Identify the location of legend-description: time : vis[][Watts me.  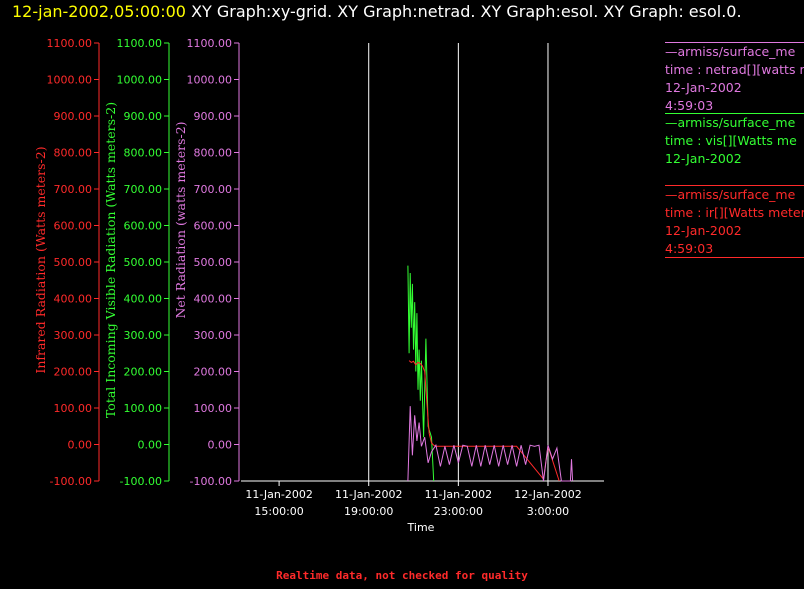
(731, 140).